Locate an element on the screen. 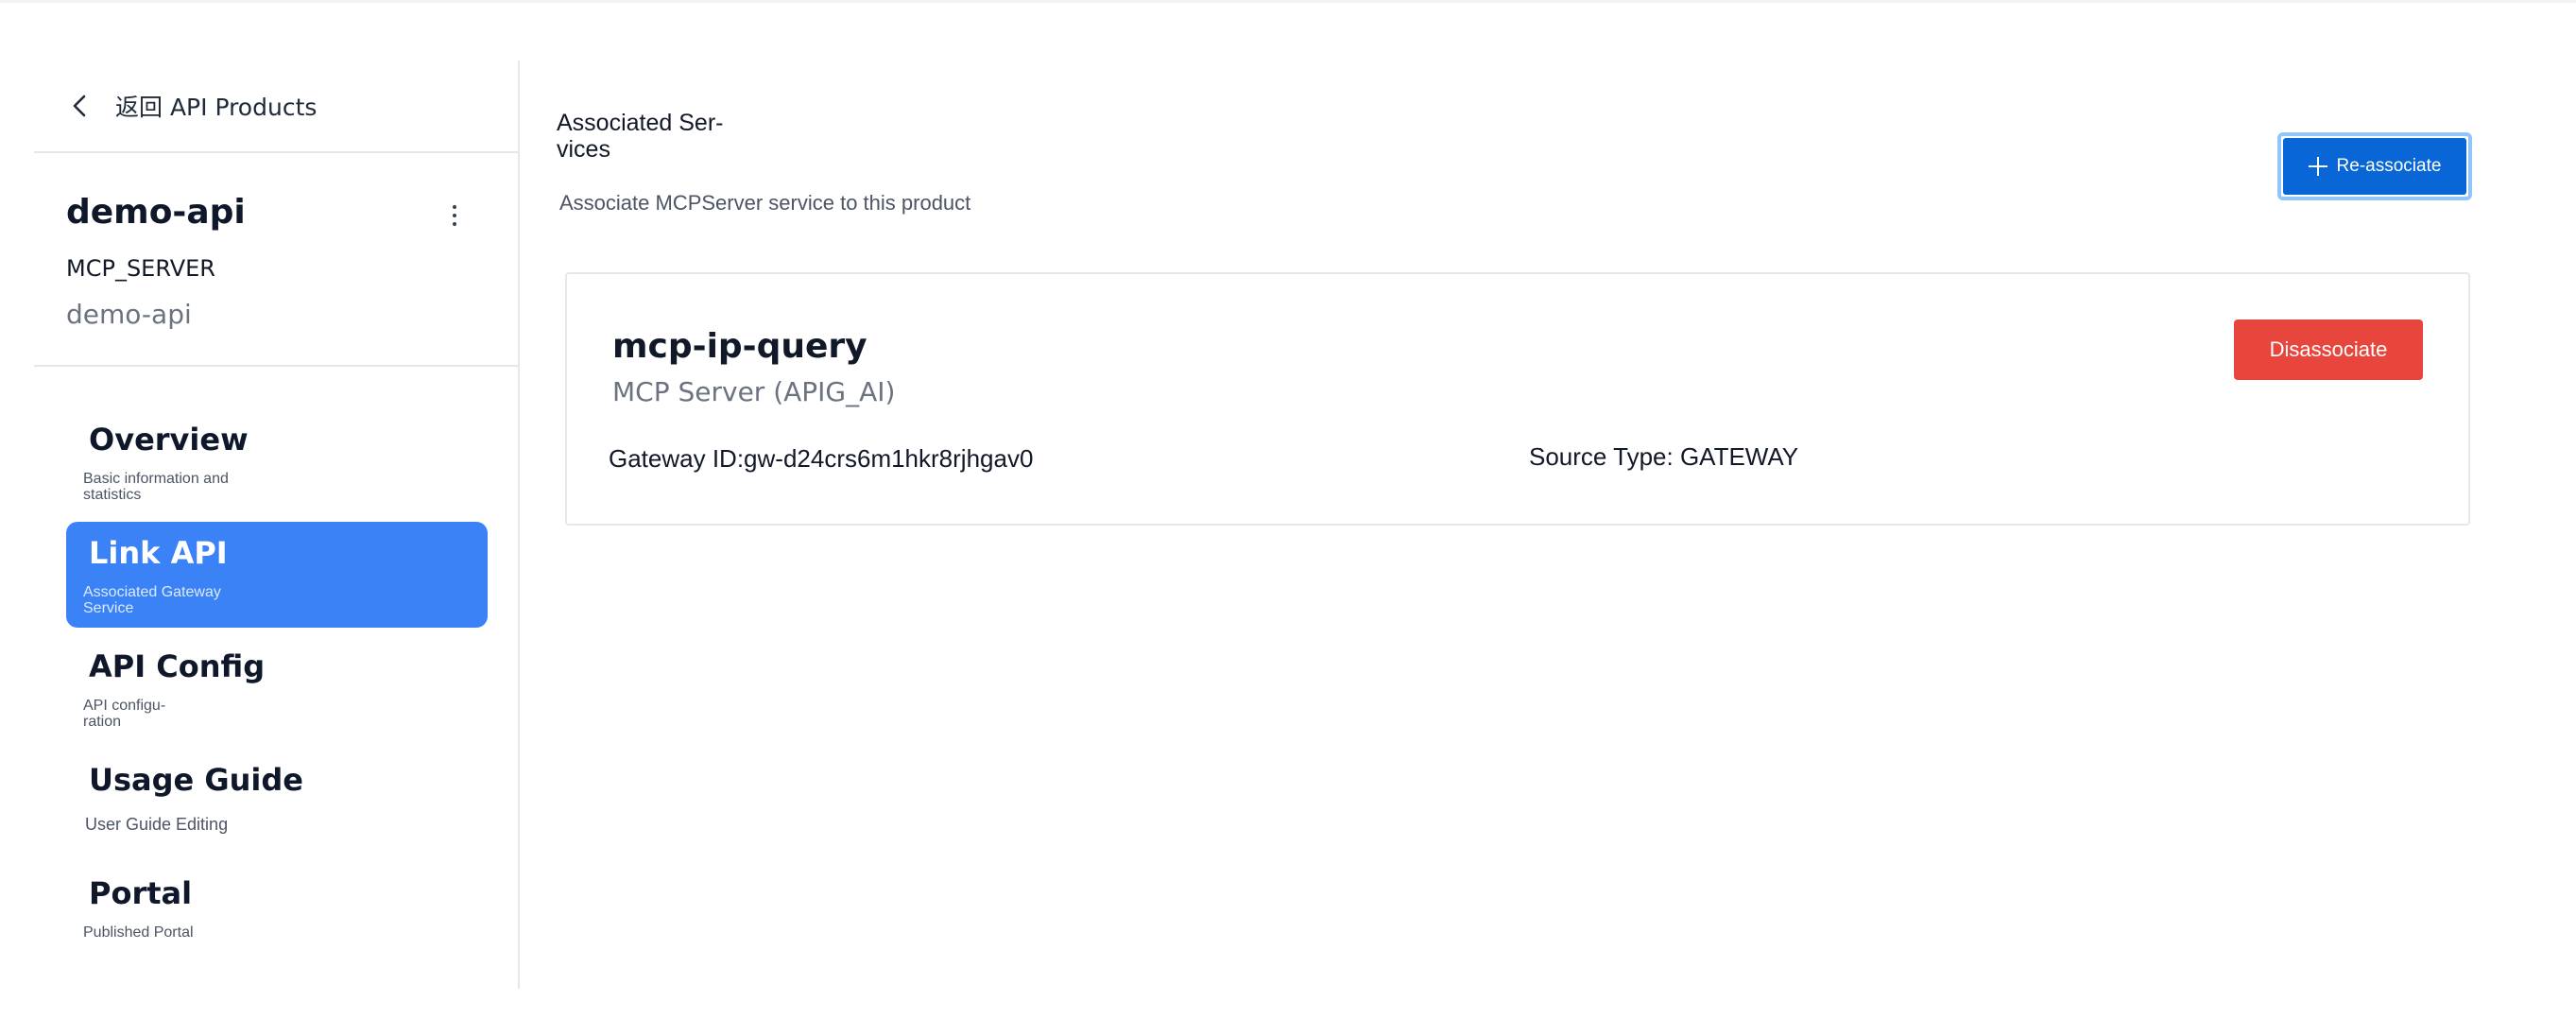 Image resolution: width=2576 pixels, height=1019 pixels. nav-item-title: API Config is located at coordinates (177, 666).